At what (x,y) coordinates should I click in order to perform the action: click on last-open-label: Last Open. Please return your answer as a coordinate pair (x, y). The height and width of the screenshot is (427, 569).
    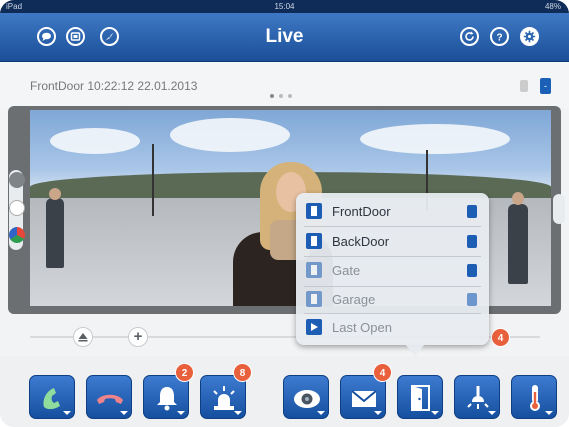
    Looking at the image, I should click on (362, 327).